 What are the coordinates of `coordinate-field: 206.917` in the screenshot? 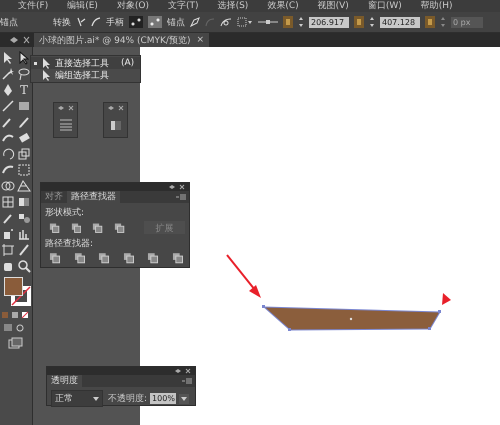 It's located at (329, 22).